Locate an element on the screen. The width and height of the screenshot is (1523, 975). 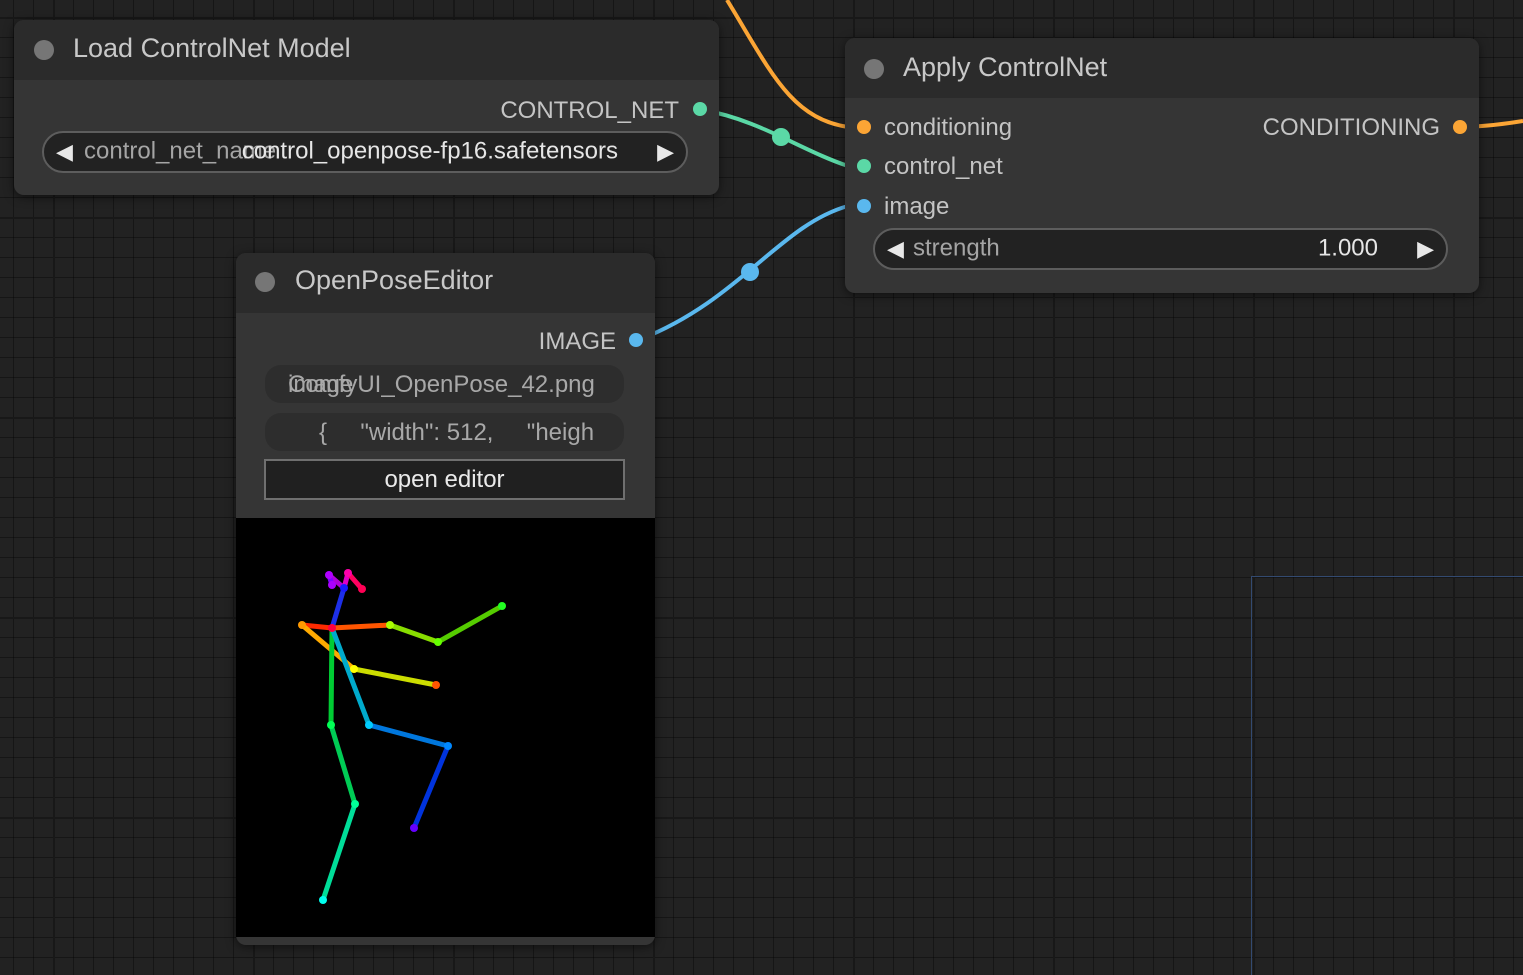
node-title-bar: OpenPoseEditor is located at coordinates (445, 283).